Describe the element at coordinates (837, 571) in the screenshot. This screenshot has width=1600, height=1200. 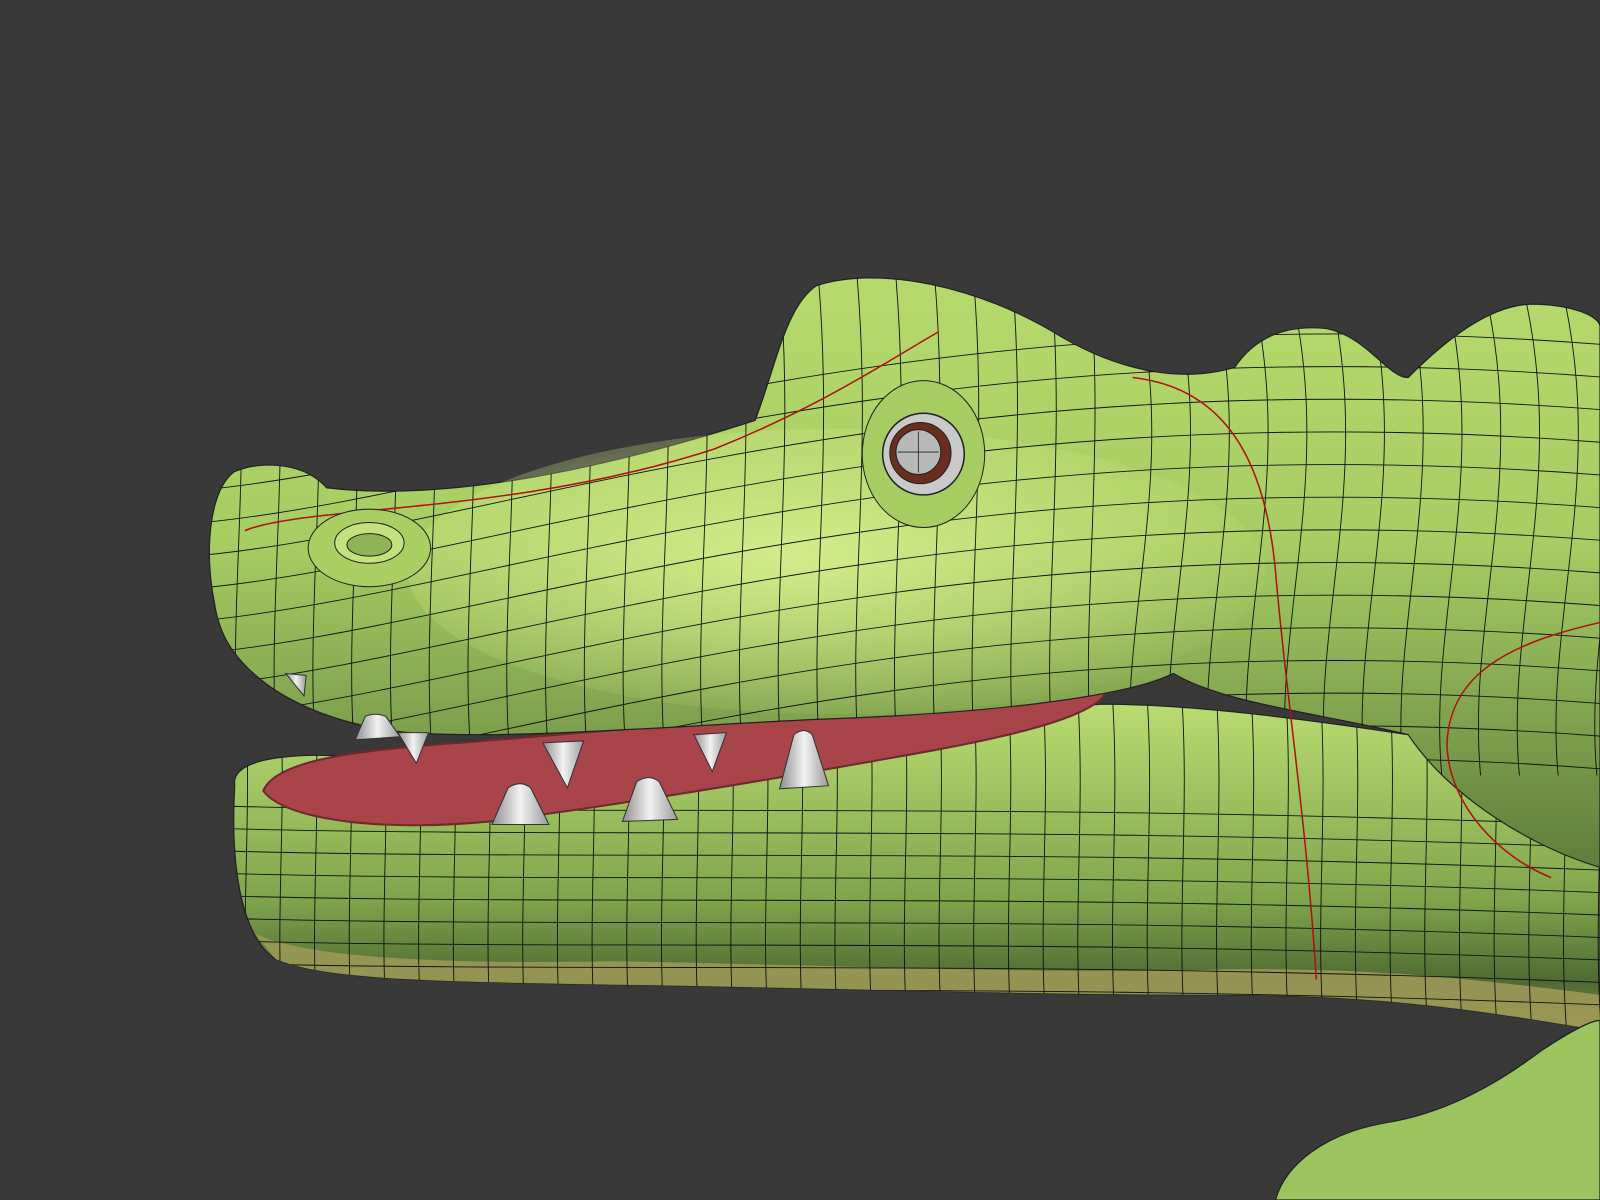
I see `highlight` at that location.